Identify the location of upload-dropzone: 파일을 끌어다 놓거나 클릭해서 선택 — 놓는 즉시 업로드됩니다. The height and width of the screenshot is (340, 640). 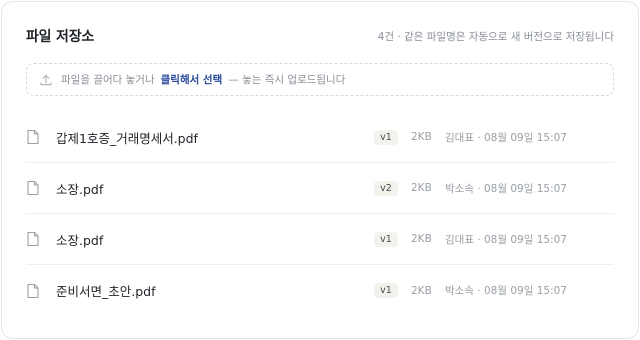
(320, 79).